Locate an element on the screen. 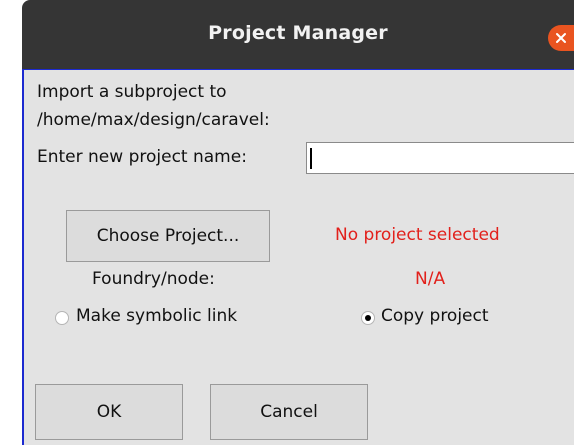 The width and height of the screenshot is (574, 445). import-path: /home/max/design/caravel: is located at coordinates (153, 120).